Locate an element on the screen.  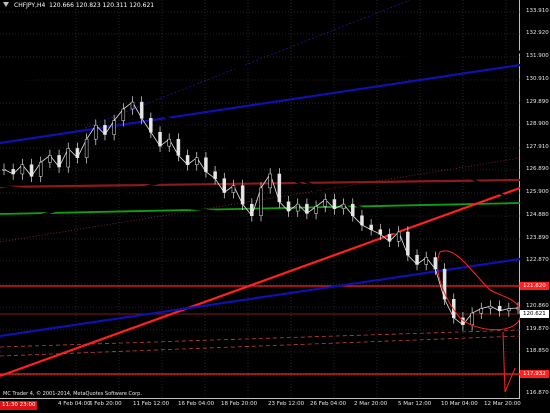
hand-drawn-ellipse is located at coordinates (478, 290).